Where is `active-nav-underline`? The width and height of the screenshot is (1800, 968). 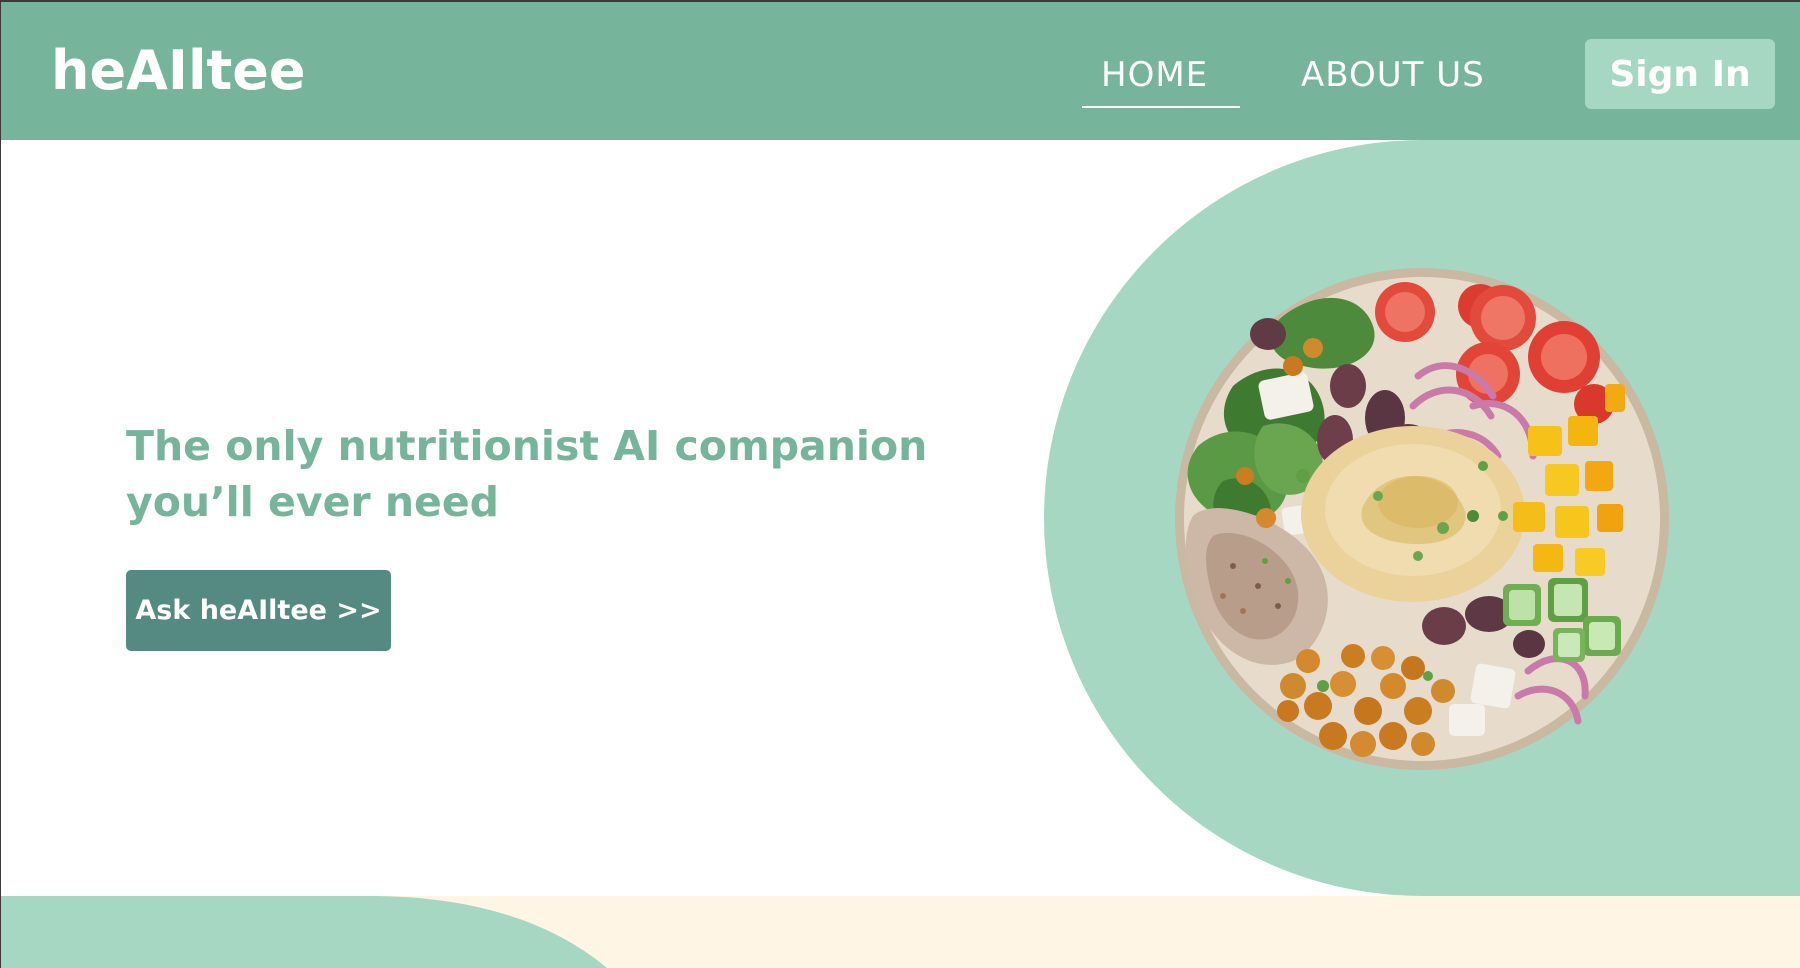
active-nav-underline is located at coordinates (1161, 107).